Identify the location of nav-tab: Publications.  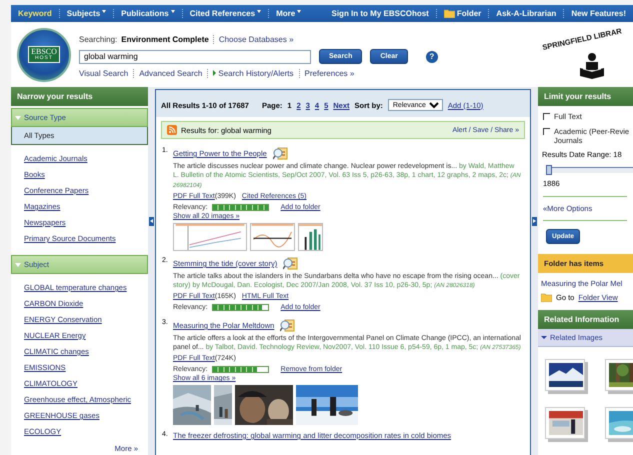
(147, 13).